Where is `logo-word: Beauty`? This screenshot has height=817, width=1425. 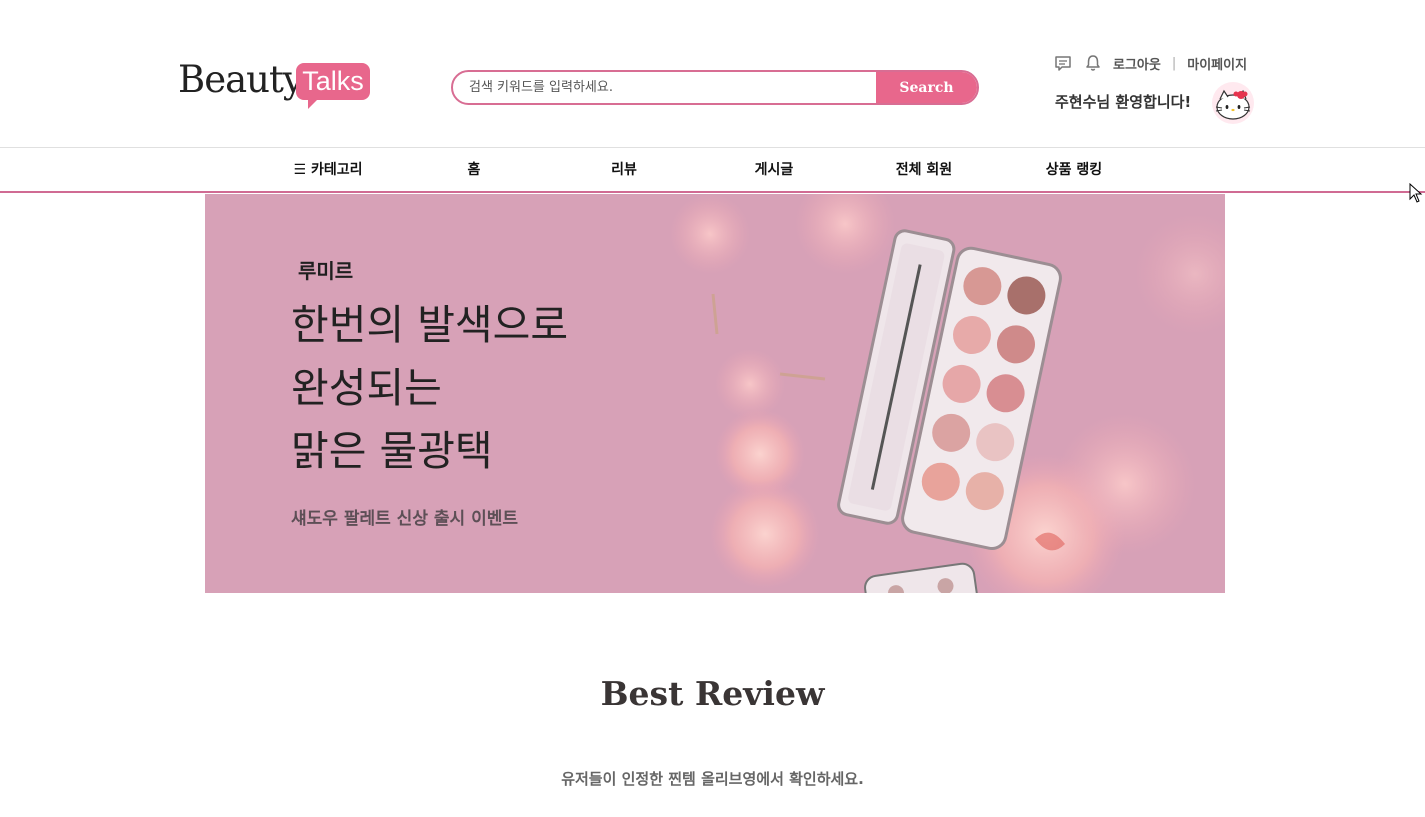
logo-word: Beauty is located at coordinates (241, 79).